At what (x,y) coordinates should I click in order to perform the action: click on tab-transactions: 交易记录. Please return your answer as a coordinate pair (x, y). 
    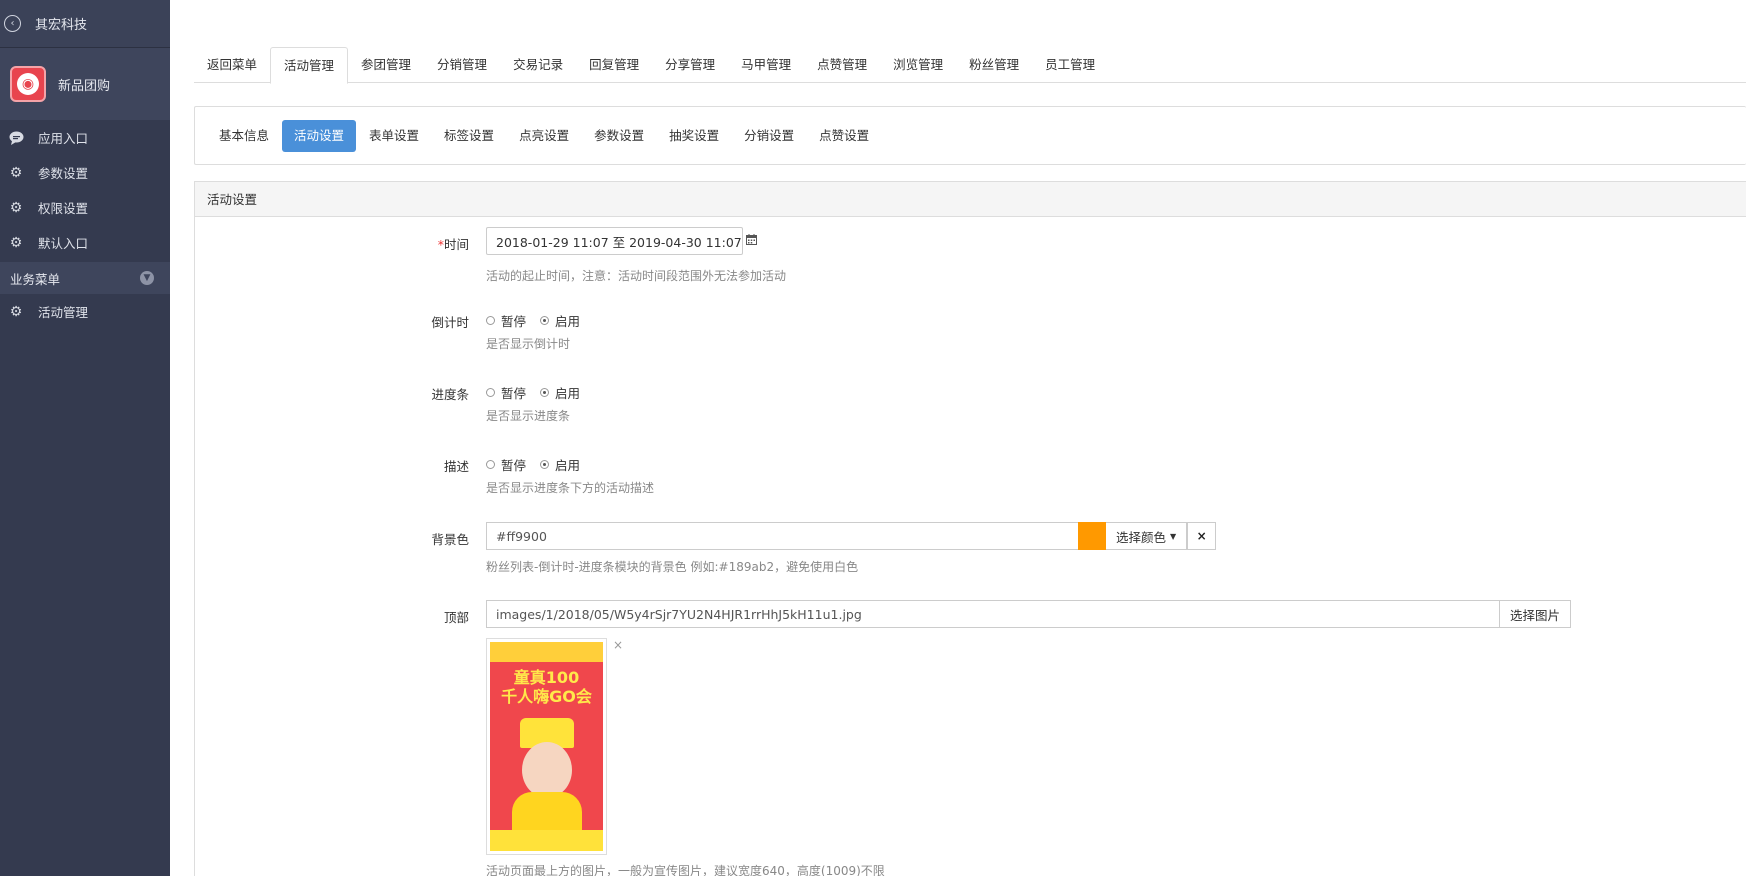
    Looking at the image, I should click on (538, 65).